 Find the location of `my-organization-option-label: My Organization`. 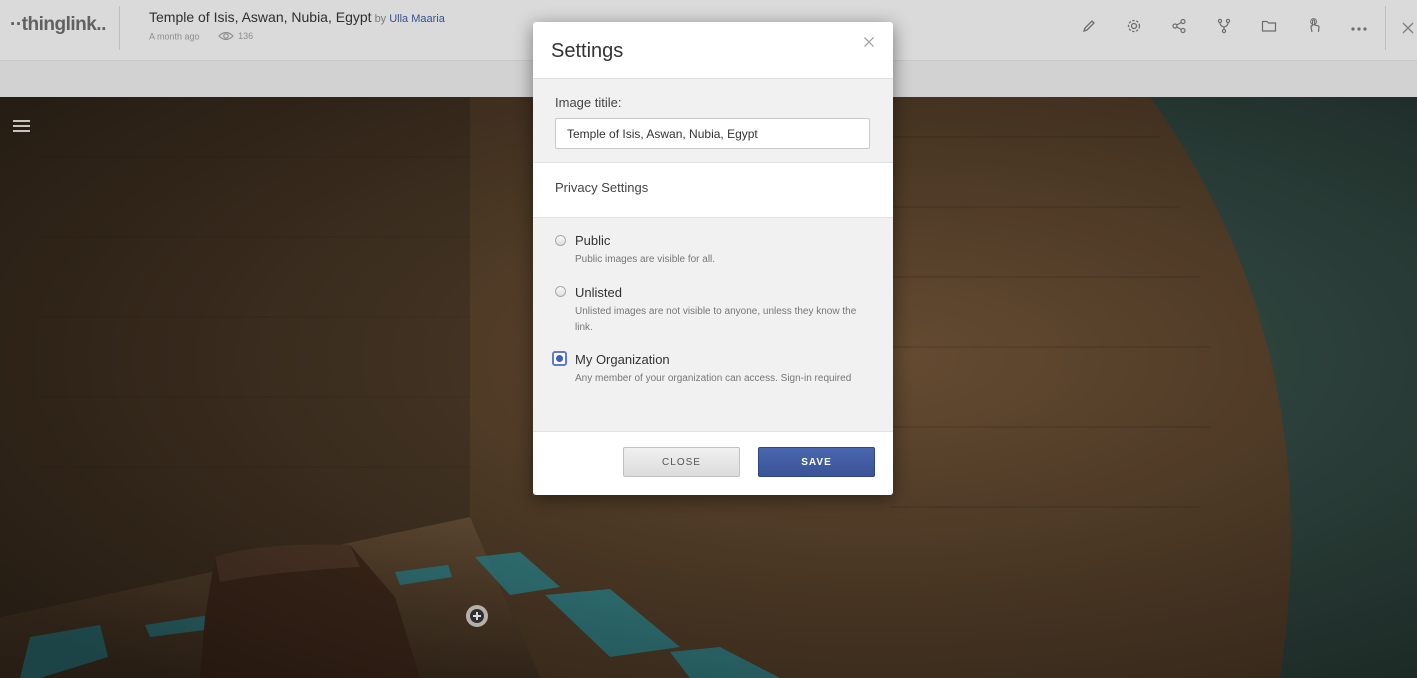

my-organization-option-label: My Organization is located at coordinates (622, 359).